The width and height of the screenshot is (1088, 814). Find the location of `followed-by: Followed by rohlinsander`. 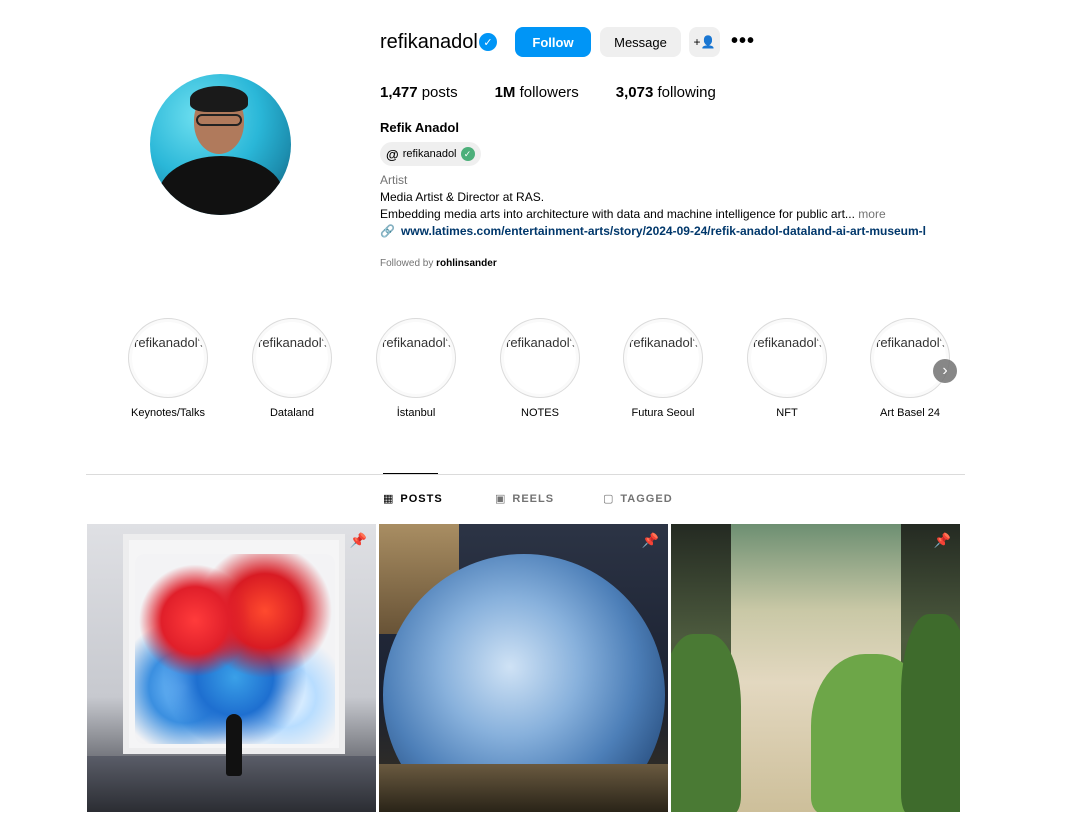

followed-by: Followed by rohlinsander is located at coordinates (438, 263).